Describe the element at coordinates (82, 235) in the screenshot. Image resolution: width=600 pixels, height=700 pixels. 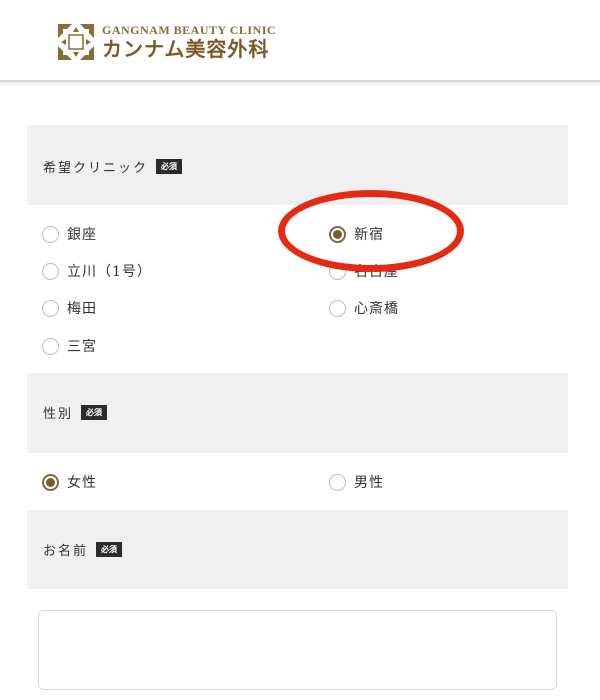
I see `option-label: 銀座` at that location.